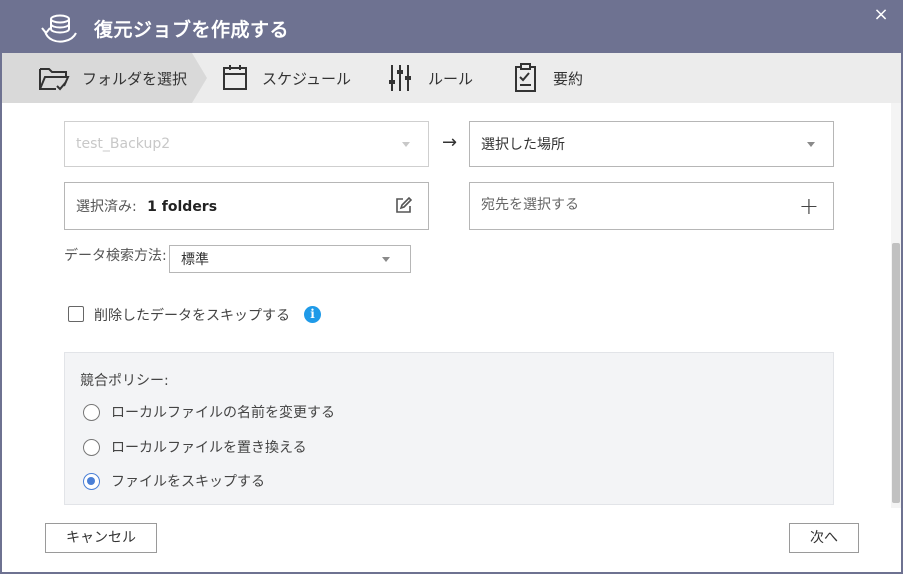 The image size is (903, 574). What do you see at coordinates (192, 30) in the screenshot?
I see `dialog-title: 復元ジョブを作成する` at bounding box center [192, 30].